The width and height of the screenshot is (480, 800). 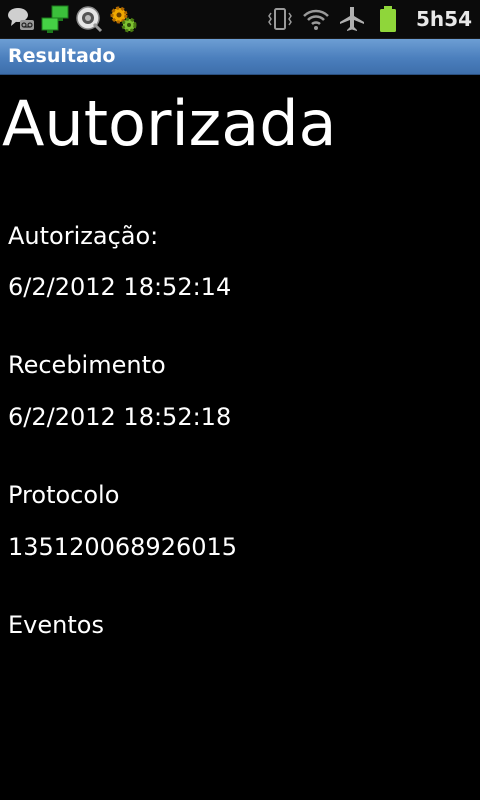 I want to click on vibrate-icon, so click(x=280, y=19).